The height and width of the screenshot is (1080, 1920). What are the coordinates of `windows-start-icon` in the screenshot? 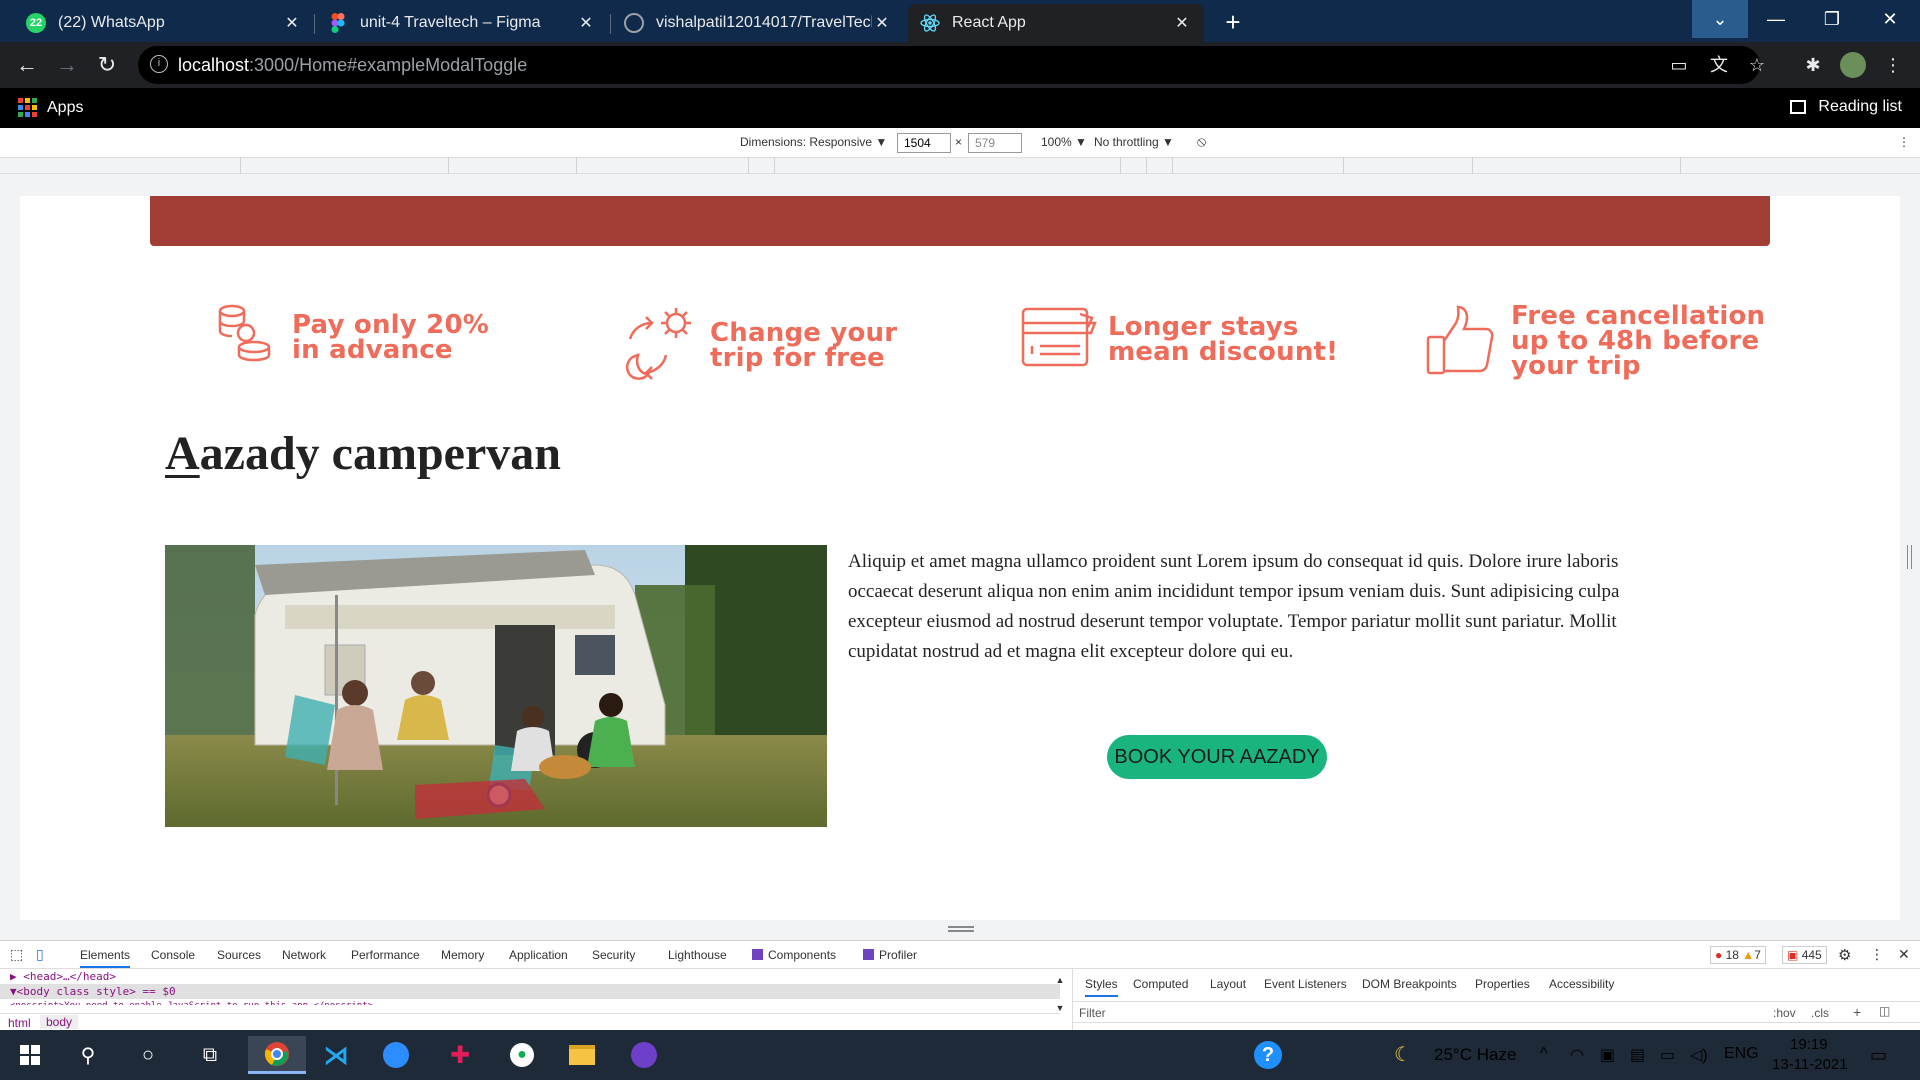 It's located at (30, 1055).